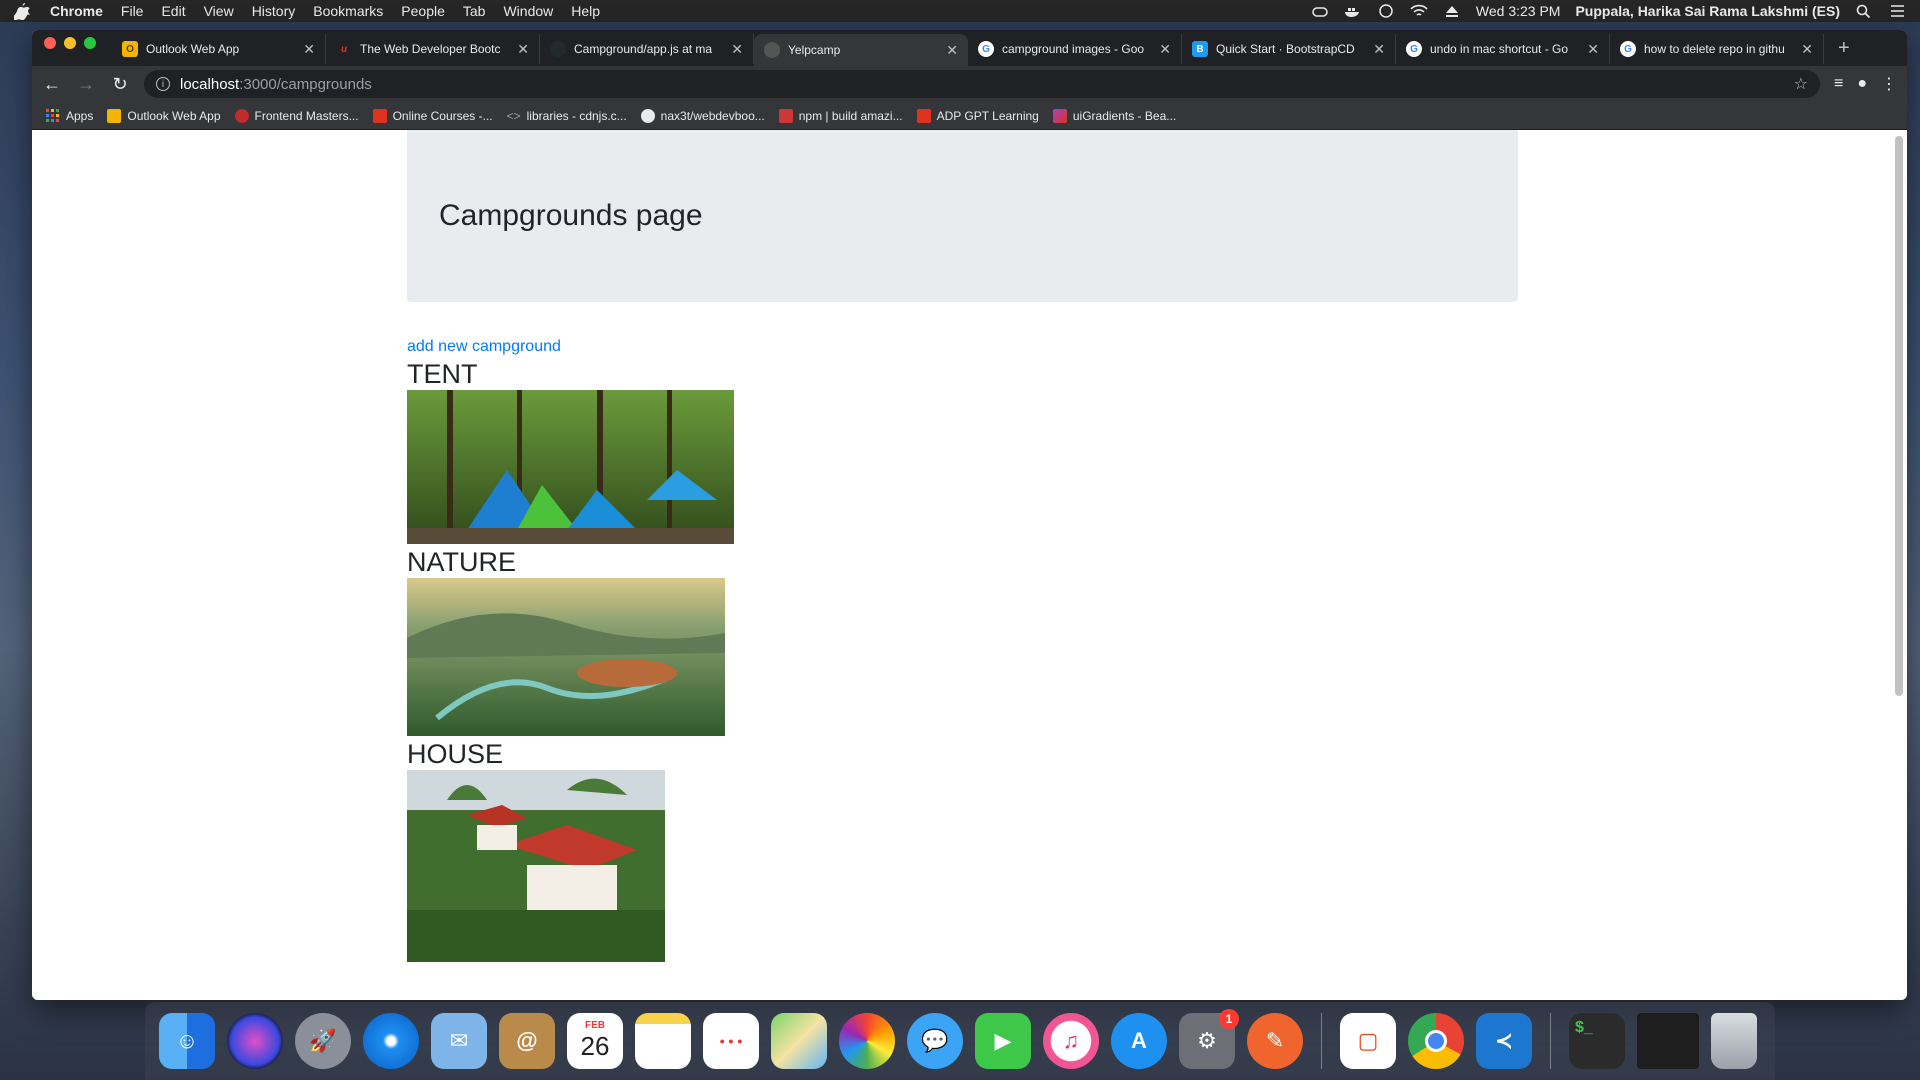  Describe the element at coordinates (982, 84) in the screenshot. I see `address-bar: i localhost:3000/campgrounds ☆` at that location.